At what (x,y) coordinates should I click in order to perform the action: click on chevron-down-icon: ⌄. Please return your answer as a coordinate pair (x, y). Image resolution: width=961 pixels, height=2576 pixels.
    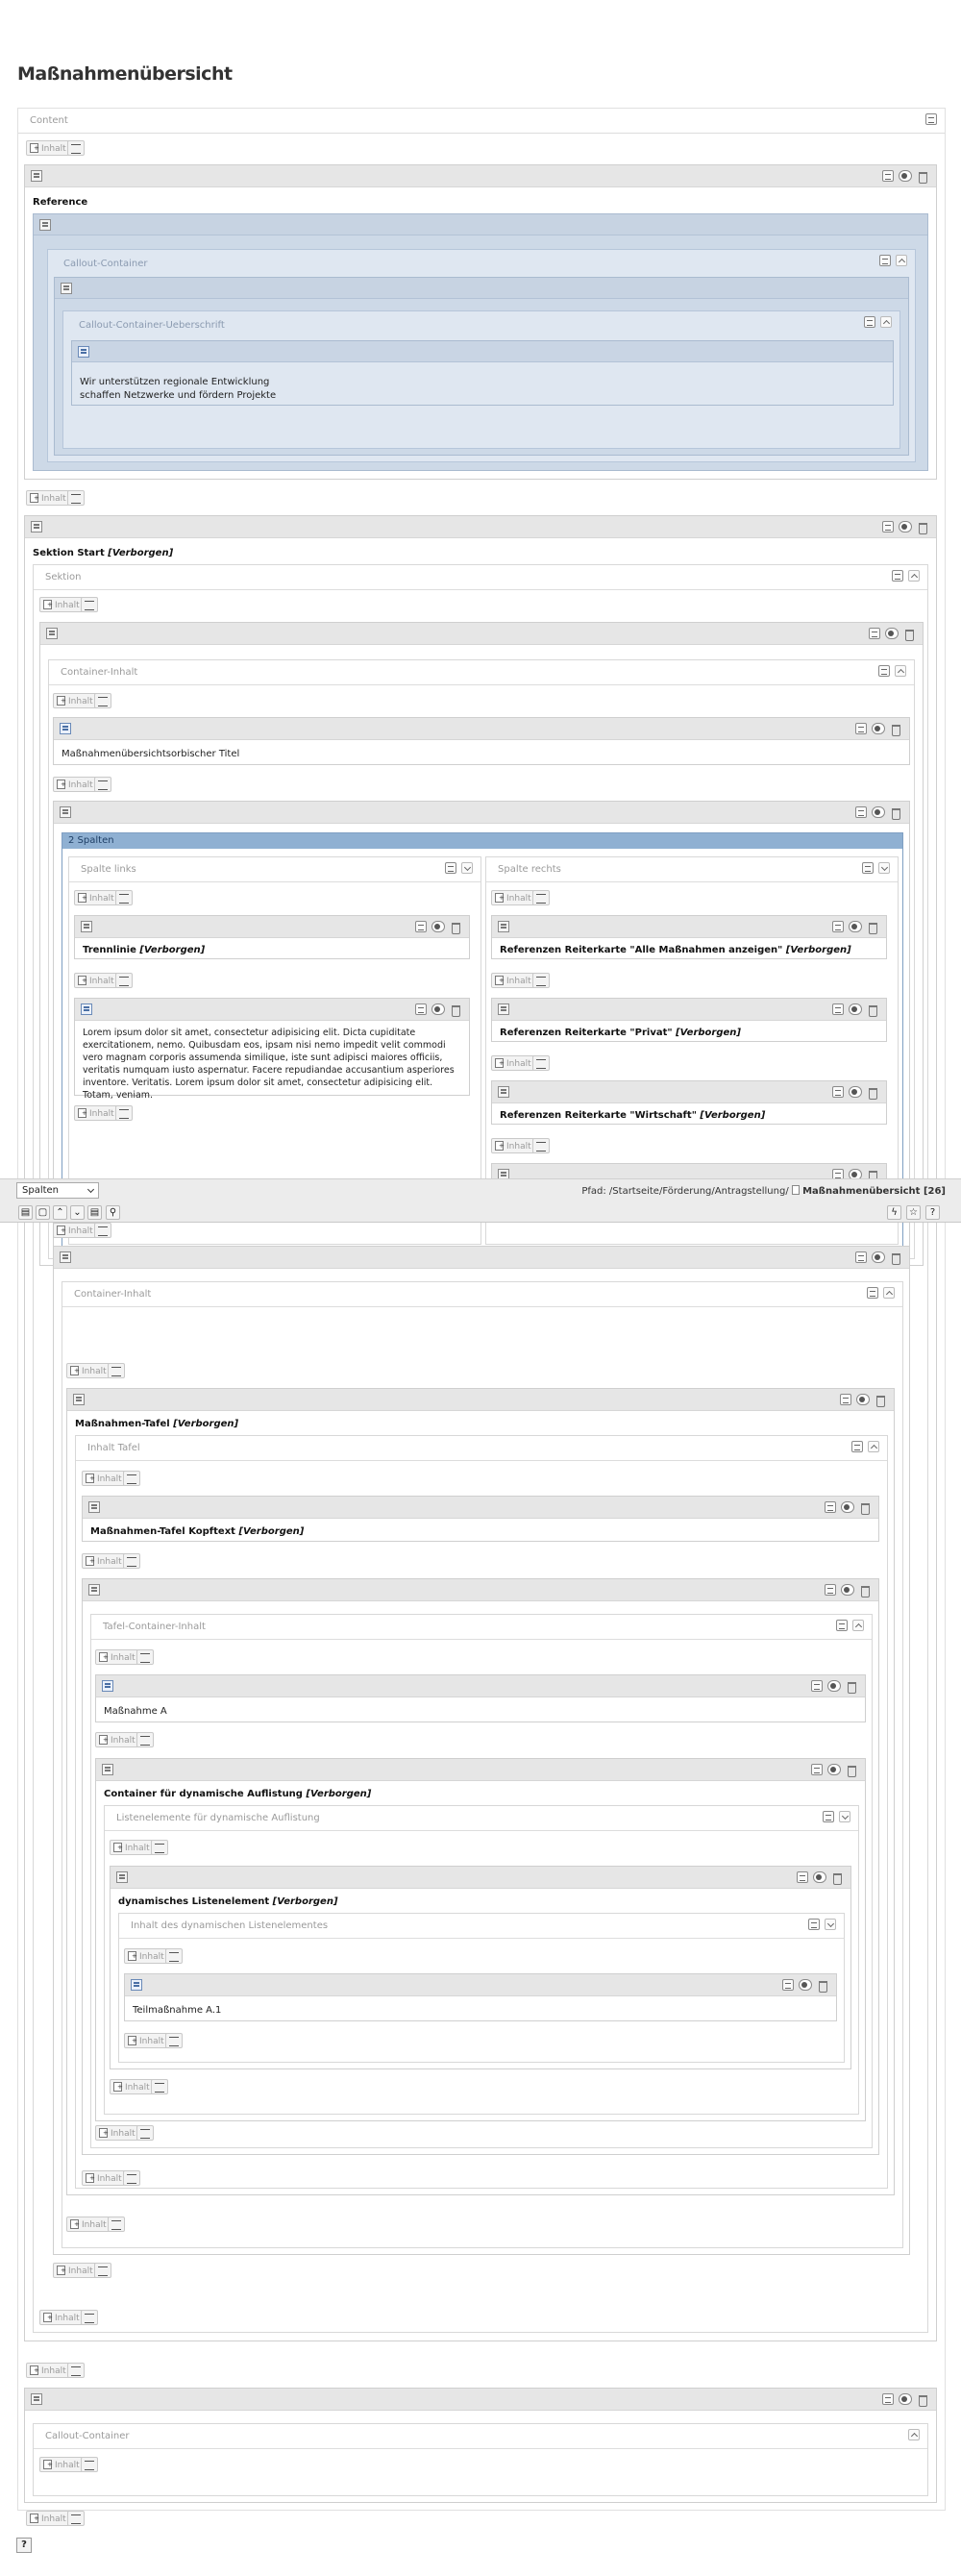
    Looking at the image, I should click on (77, 1212).